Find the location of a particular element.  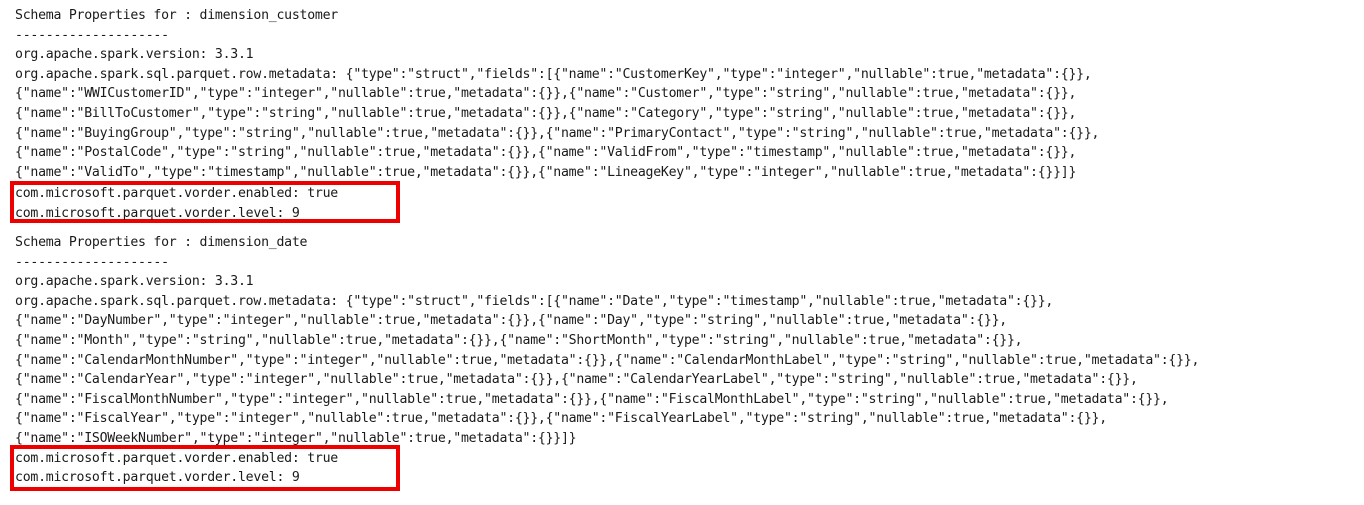

vorder-level-line-date: com.microsoft.parquet.vorder.level: 9 is located at coordinates (157, 478).